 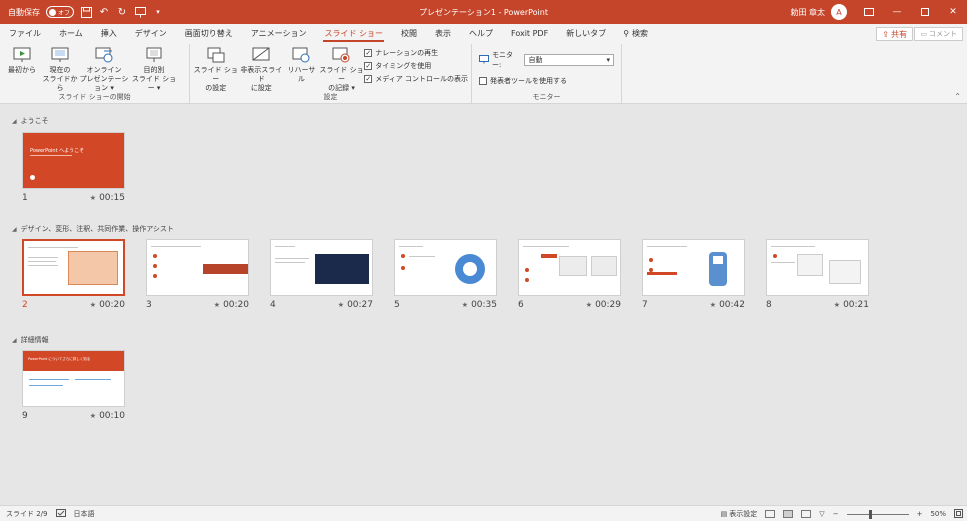 I want to click on record-slideshow-button: スライド ショー の記録 ▾, so click(x=342, y=69).